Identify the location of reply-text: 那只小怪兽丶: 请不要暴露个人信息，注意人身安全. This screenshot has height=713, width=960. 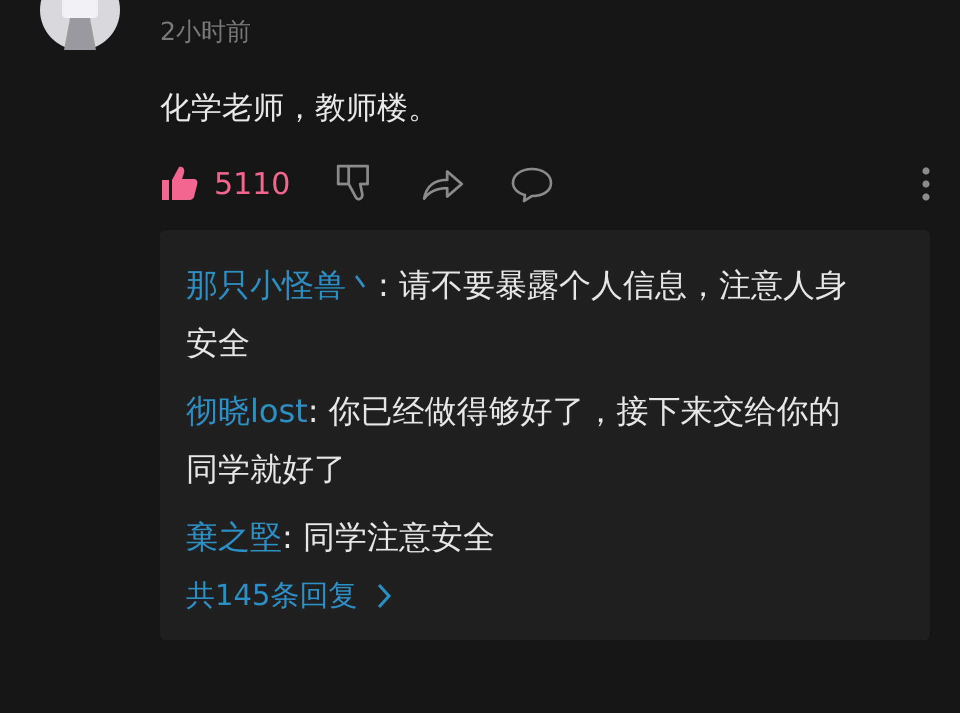
(517, 314).